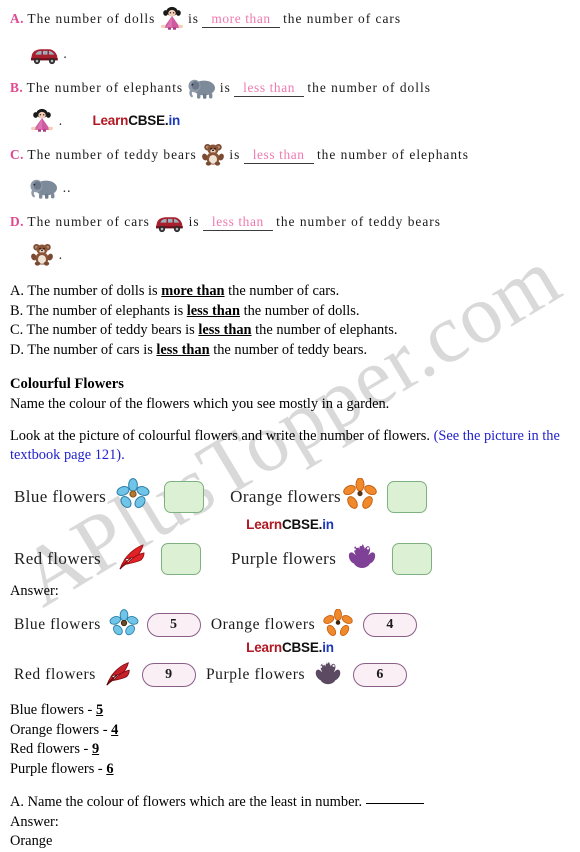 Image resolution: width=580 pixels, height=852 pixels. What do you see at coordinates (394, 803) in the screenshot?
I see `question-a-blank` at bounding box center [394, 803].